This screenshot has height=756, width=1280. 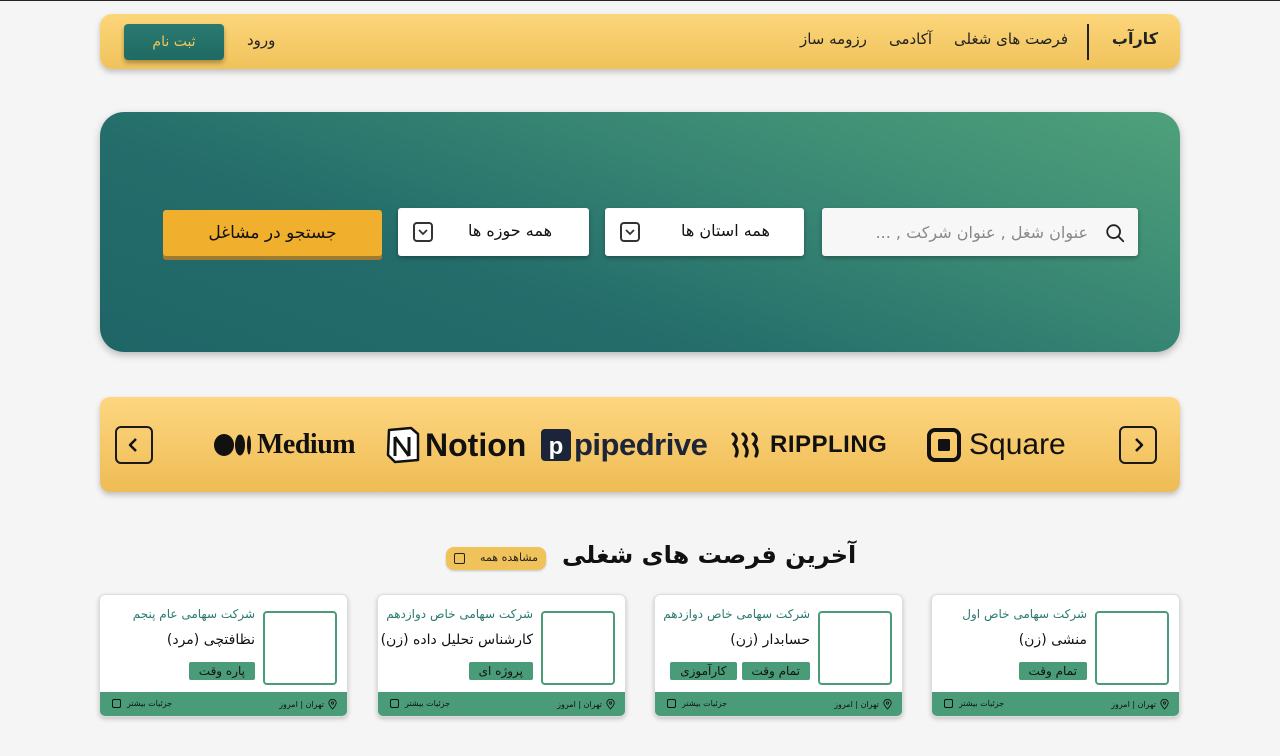 What do you see at coordinates (745, 445) in the screenshot?
I see `rippling-mark-icon` at bounding box center [745, 445].